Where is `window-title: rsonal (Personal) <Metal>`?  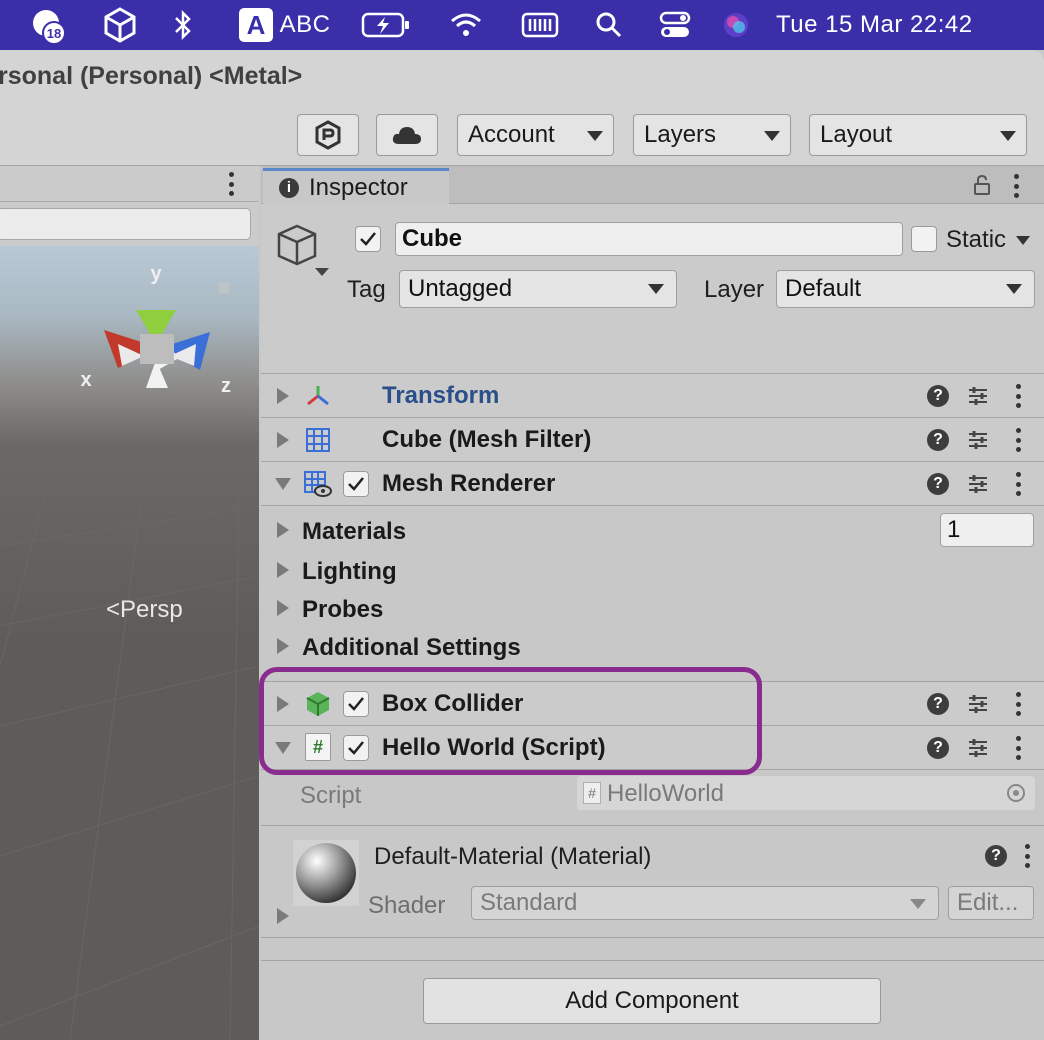
window-title: rsonal (Personal) <Metal> is located at coordinates (151, 76).